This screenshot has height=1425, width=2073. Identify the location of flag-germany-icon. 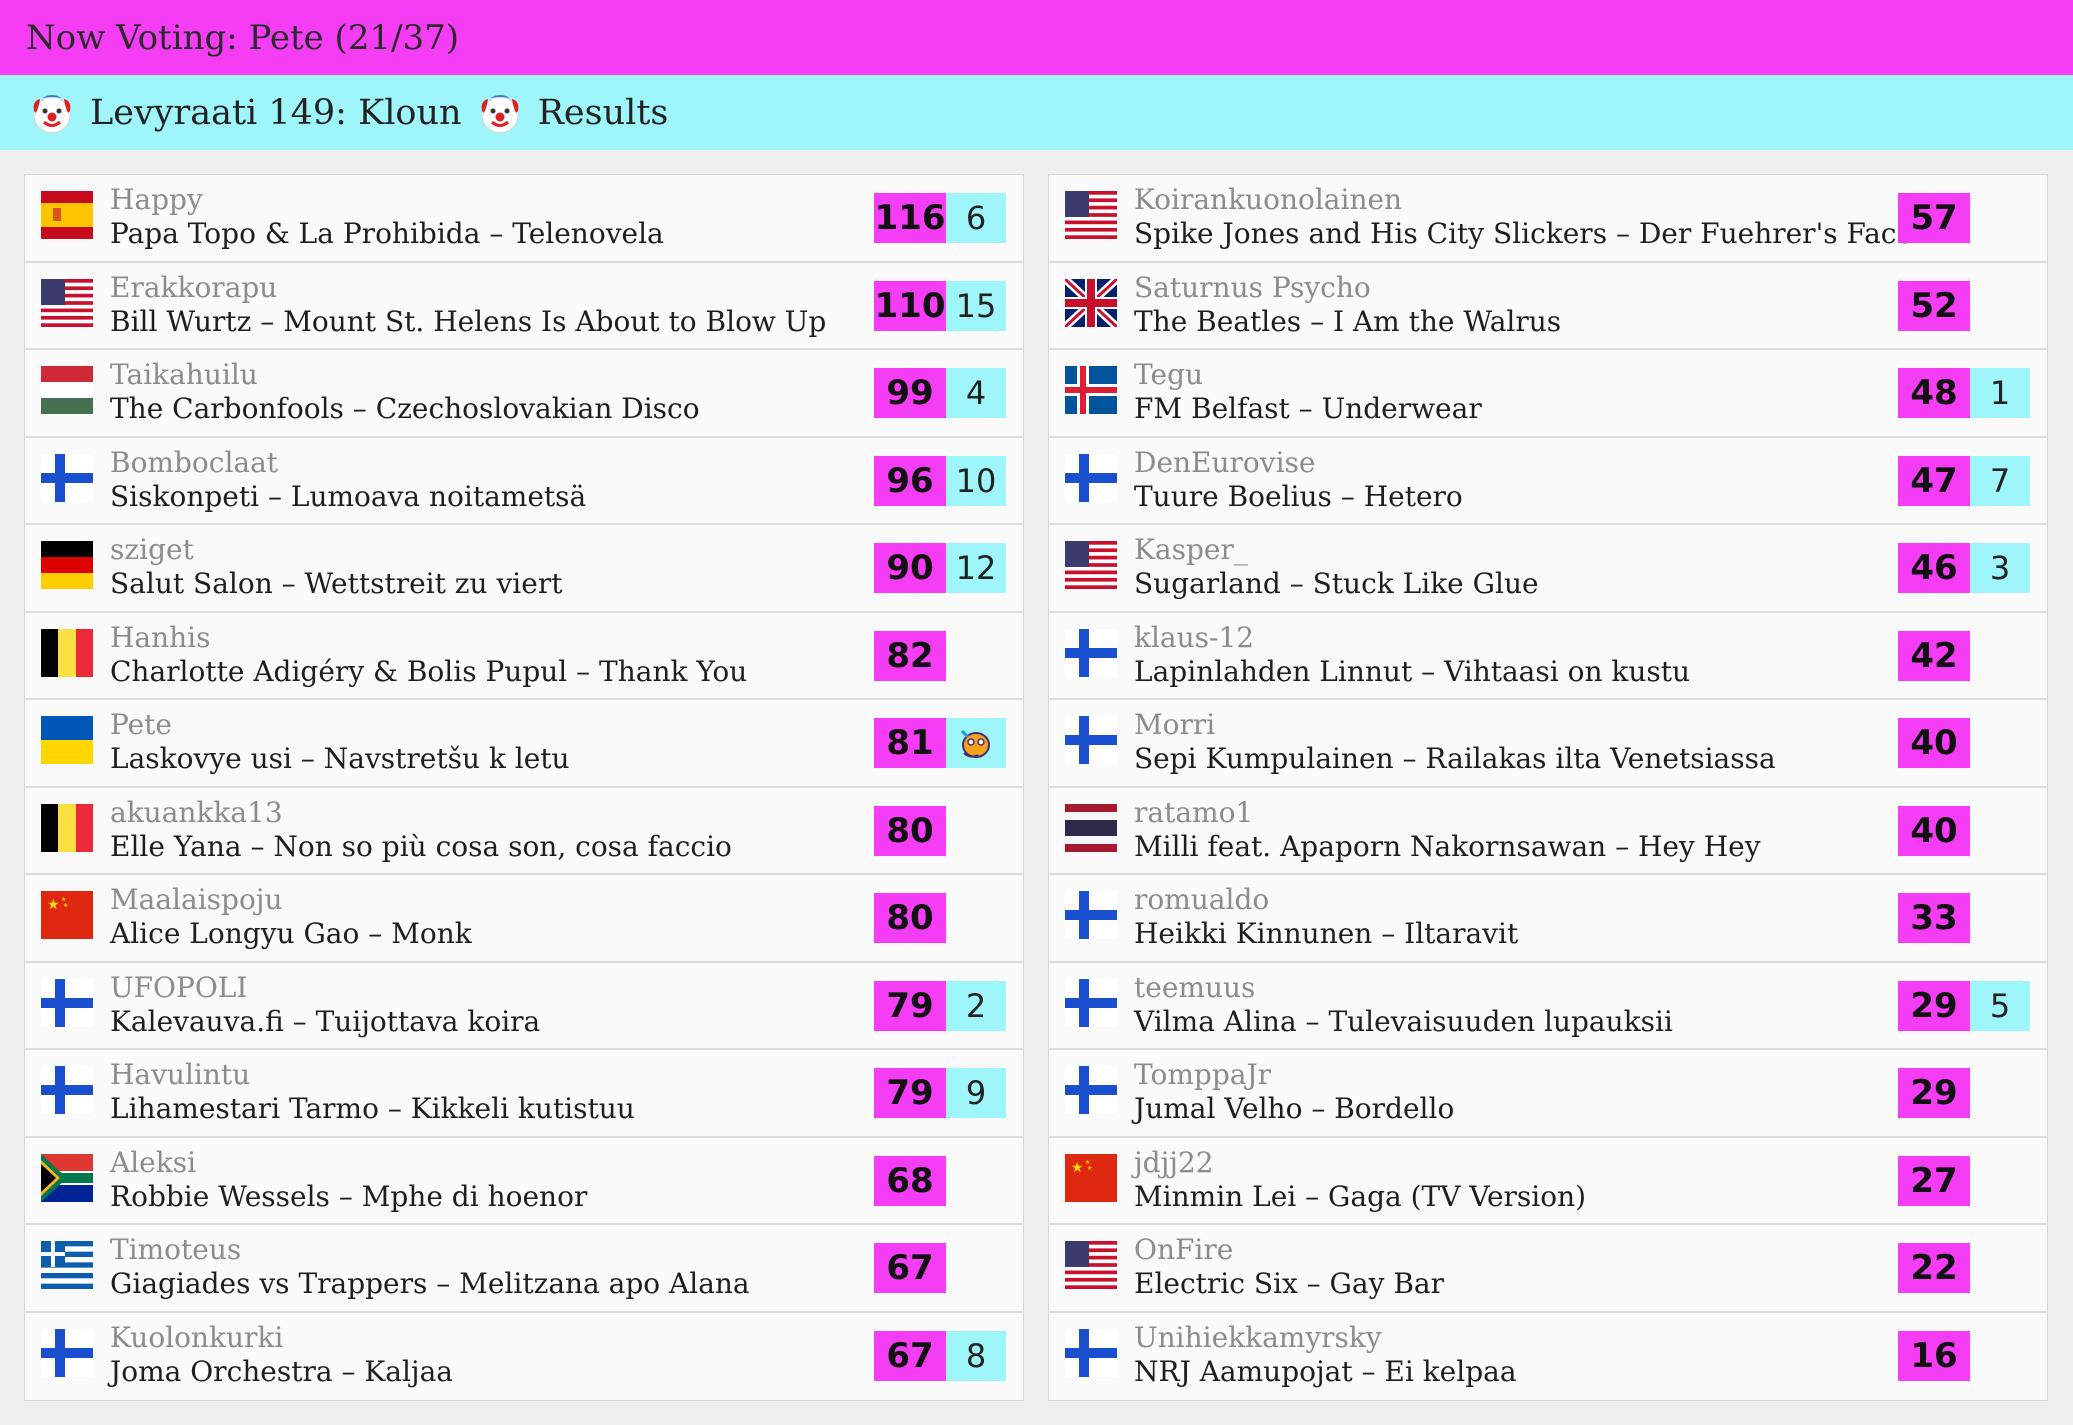
(67, 565).